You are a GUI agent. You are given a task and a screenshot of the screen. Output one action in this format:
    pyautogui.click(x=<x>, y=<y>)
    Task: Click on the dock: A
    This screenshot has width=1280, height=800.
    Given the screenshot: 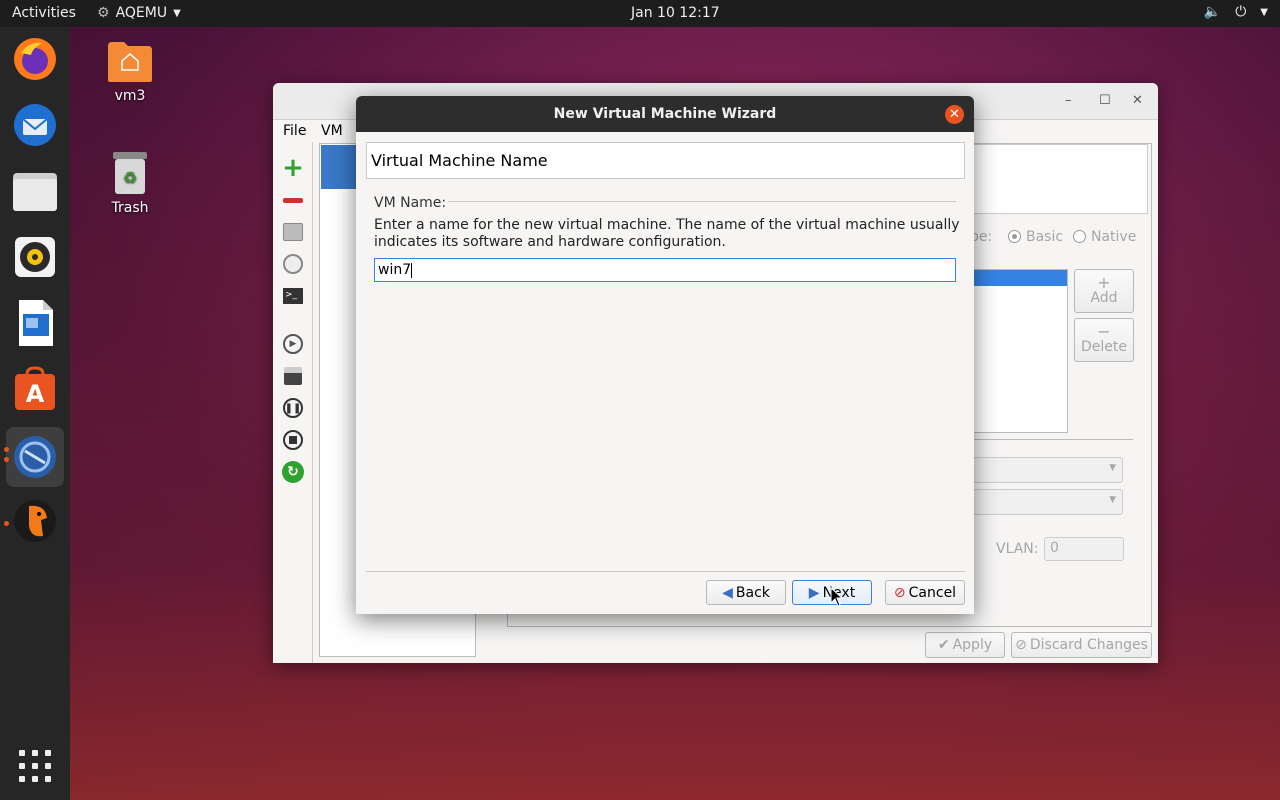 What is the action you would take?
    pyautogui.click(x=35, y=413)
    